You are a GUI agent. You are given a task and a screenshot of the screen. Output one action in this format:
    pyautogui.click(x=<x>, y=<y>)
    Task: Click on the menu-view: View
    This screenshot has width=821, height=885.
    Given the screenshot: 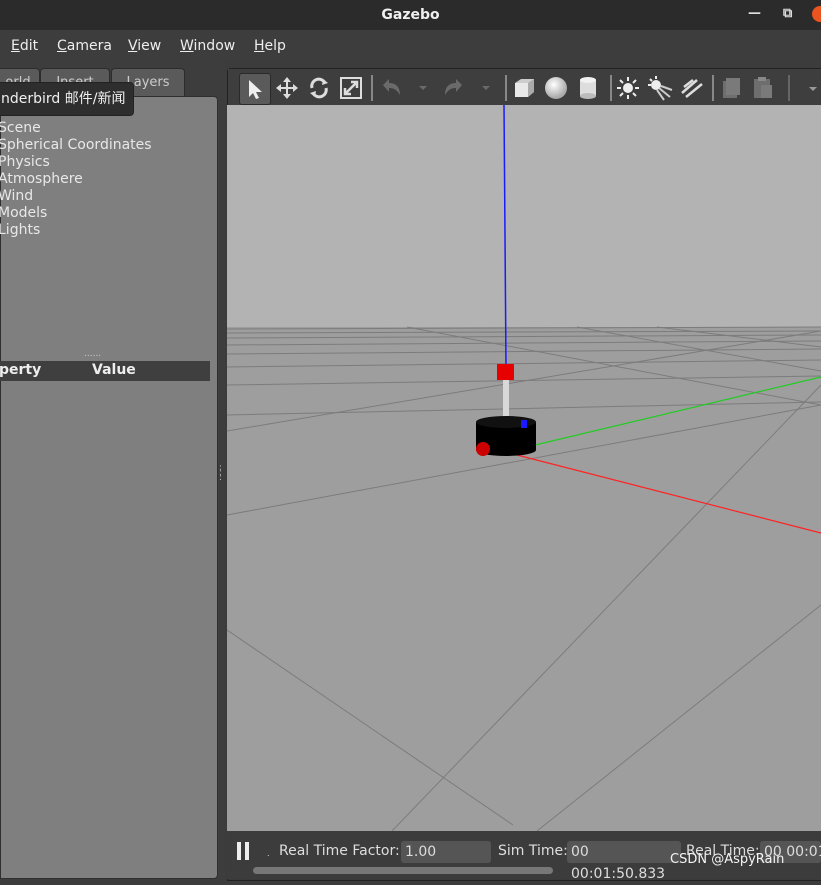 What is the action you would take?
    pyautogui.click(x=144, y=46)
    